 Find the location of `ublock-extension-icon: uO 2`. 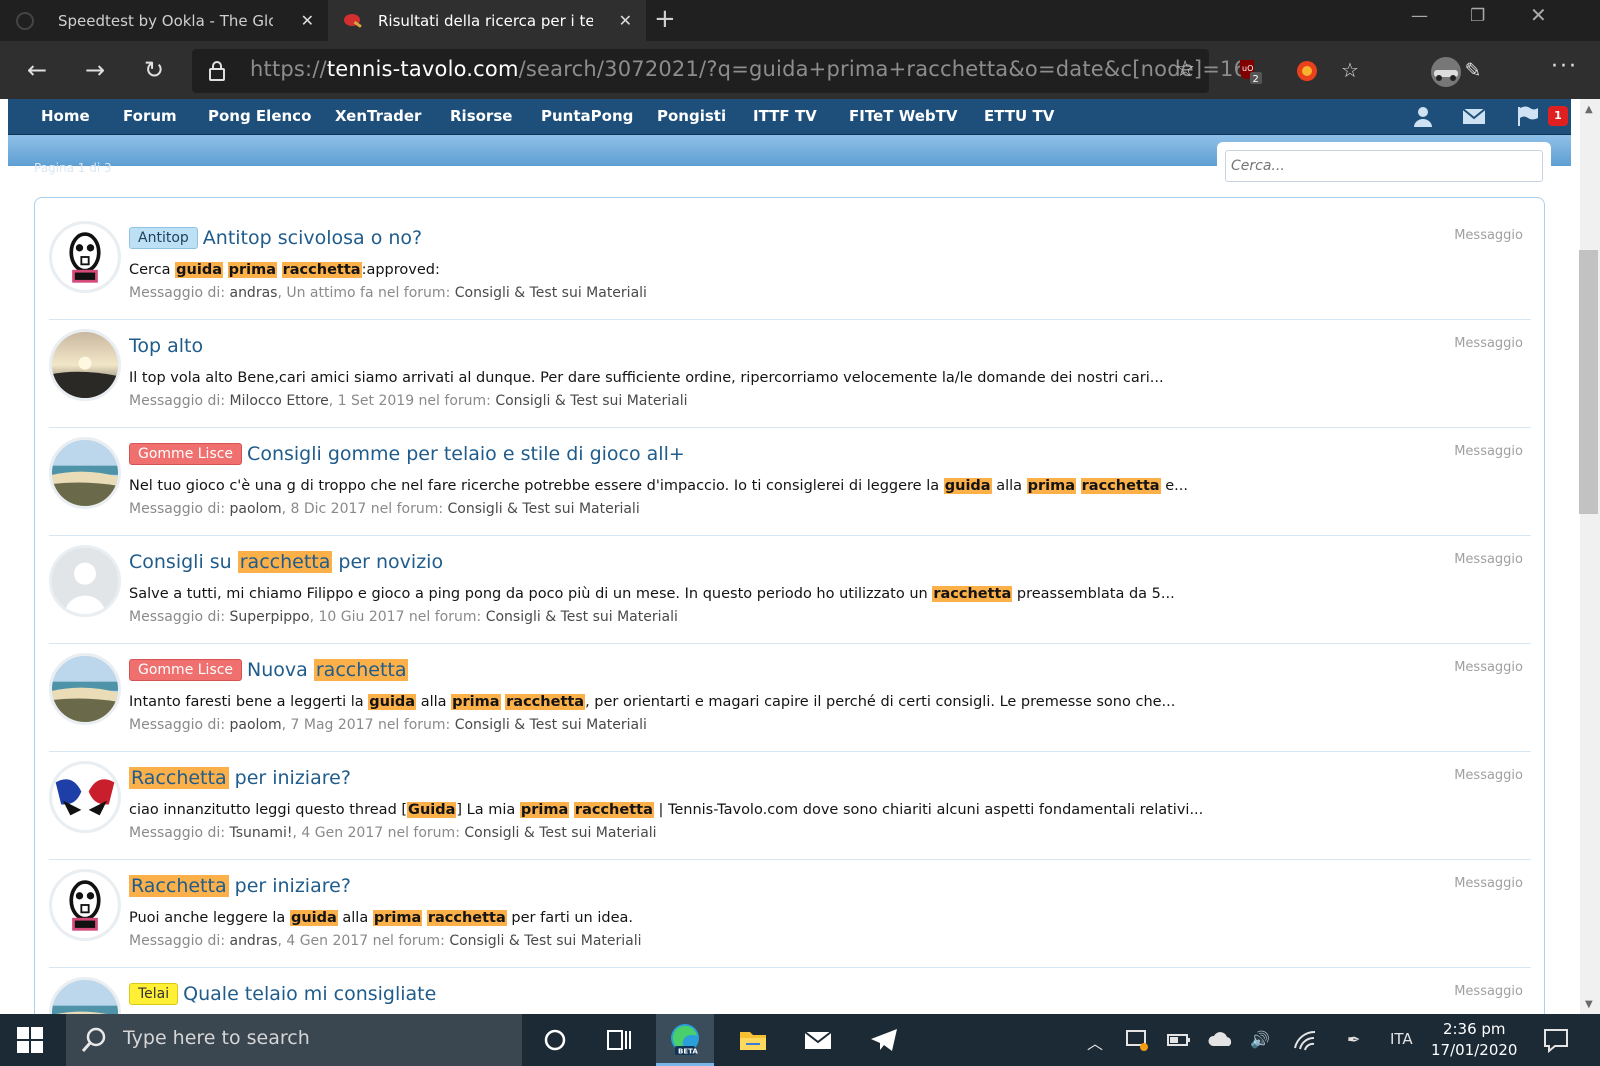

ublock-extension-icon: uO 2 is located at coordinates (1251, 71).